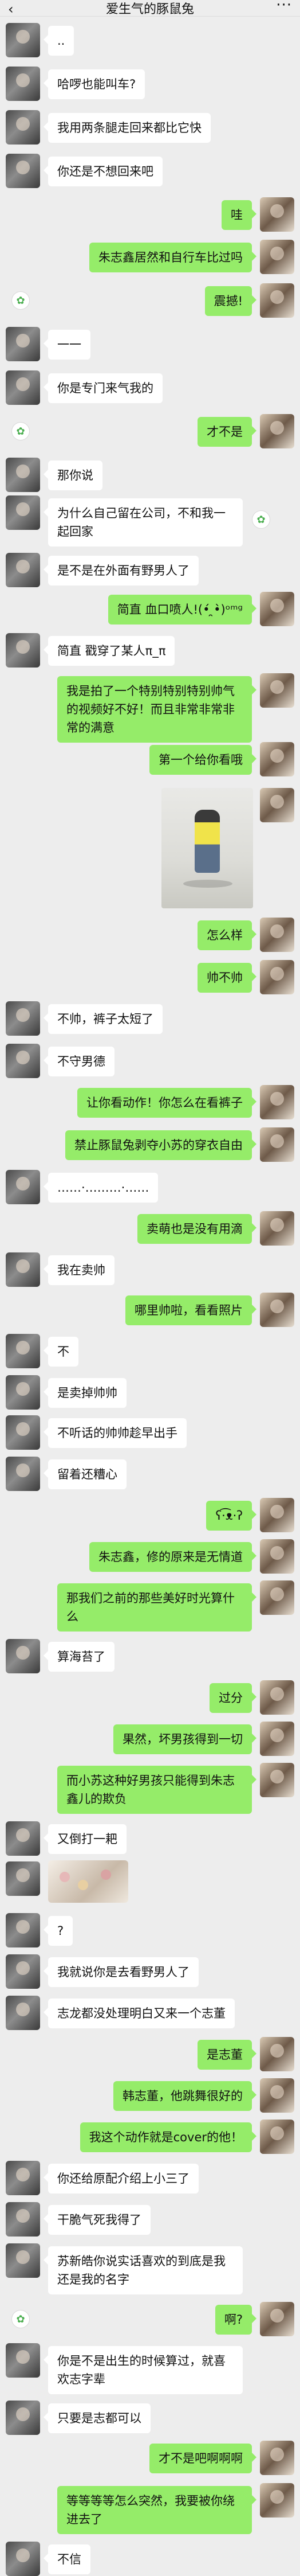 The height and width of the screenshot is (2576, 300). Describe the element at coordinates (202, 2459) in the screenshot. I see `message-bubble: 才不是吧啊啊啊` at that location.